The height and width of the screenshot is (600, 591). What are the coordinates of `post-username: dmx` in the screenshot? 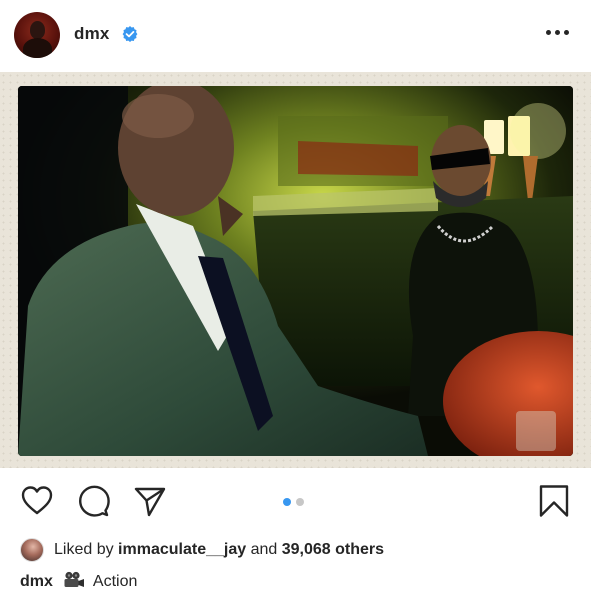 It's located at (92, 34).